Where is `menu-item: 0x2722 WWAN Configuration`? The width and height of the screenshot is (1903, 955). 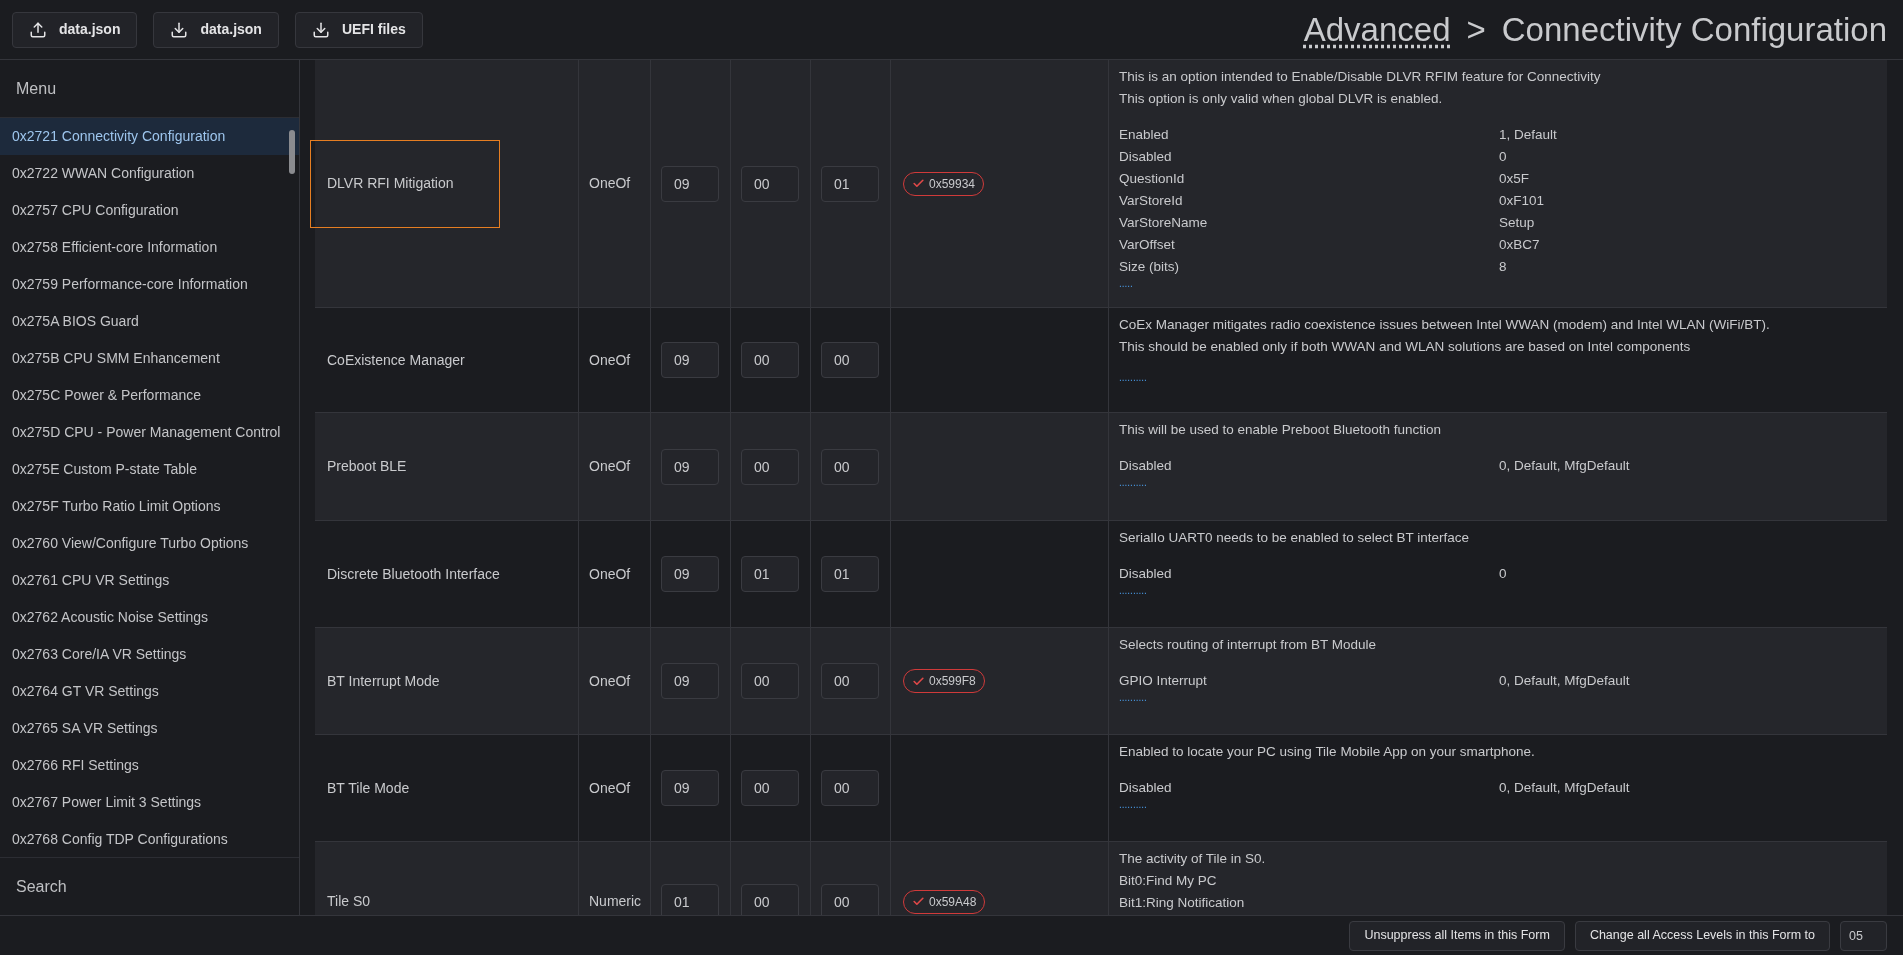 menu-item: 0x2722 WWAN Configuration is located at coordinates (149, 173).